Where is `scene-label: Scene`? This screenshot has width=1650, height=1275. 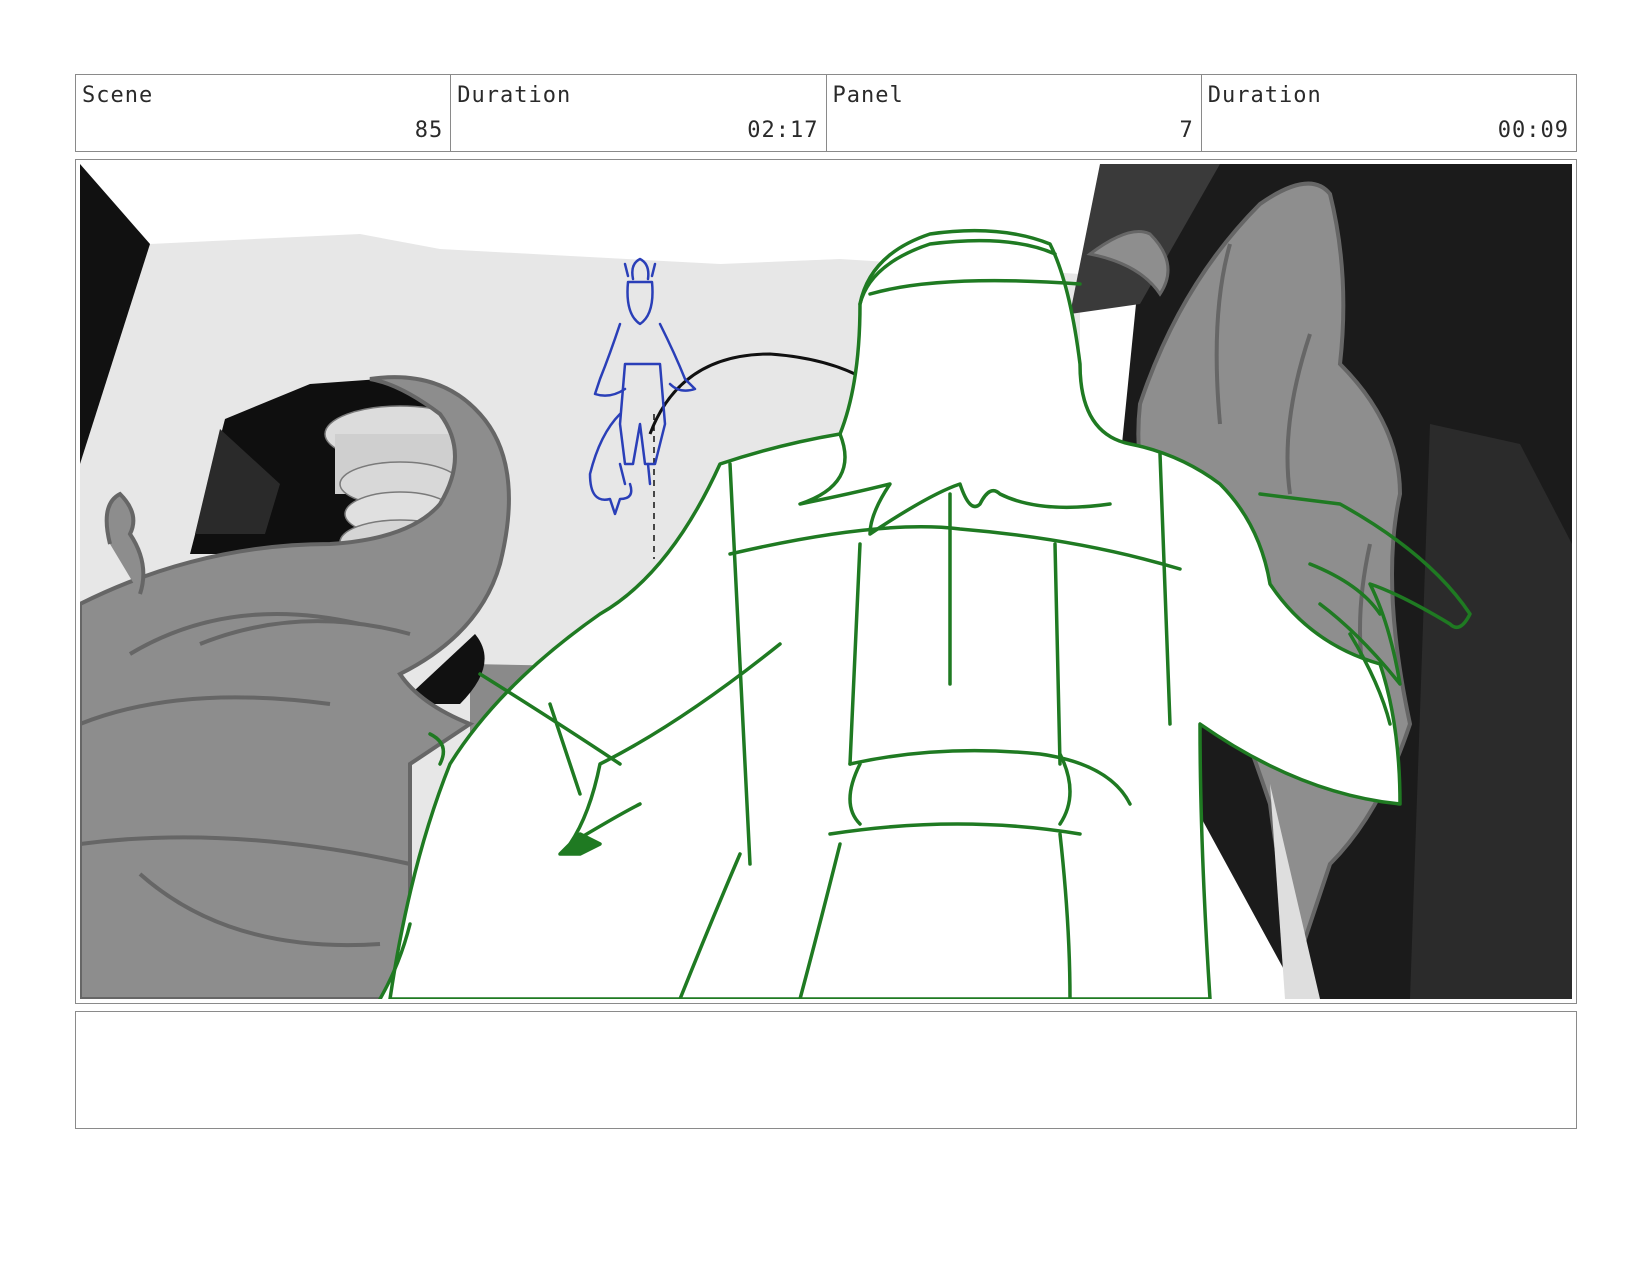 scene-label: Scene is located at coordinates (118, 95).